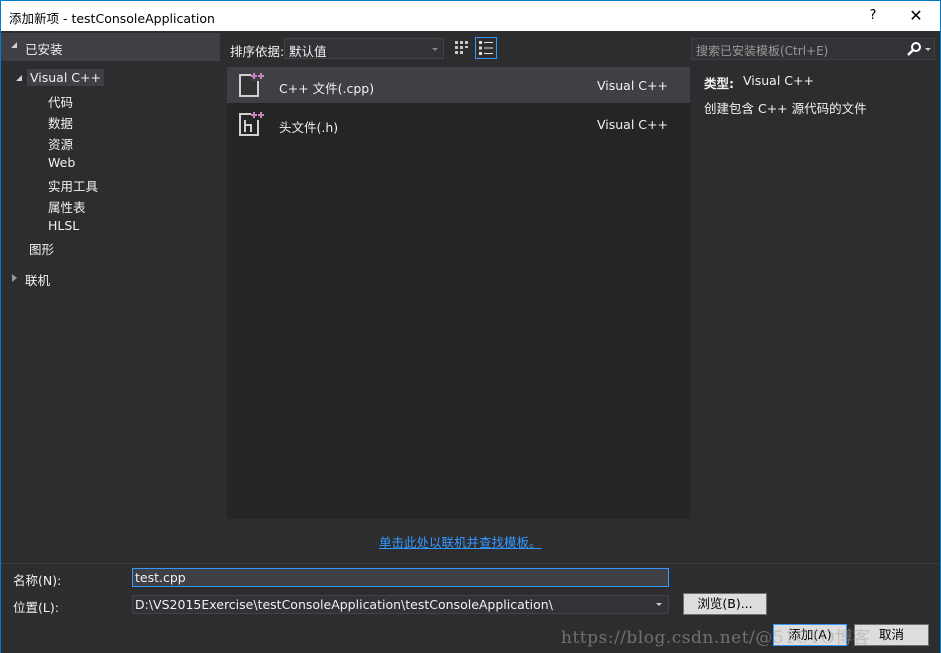  I want to click on help-button: ?, so click(873, 16).